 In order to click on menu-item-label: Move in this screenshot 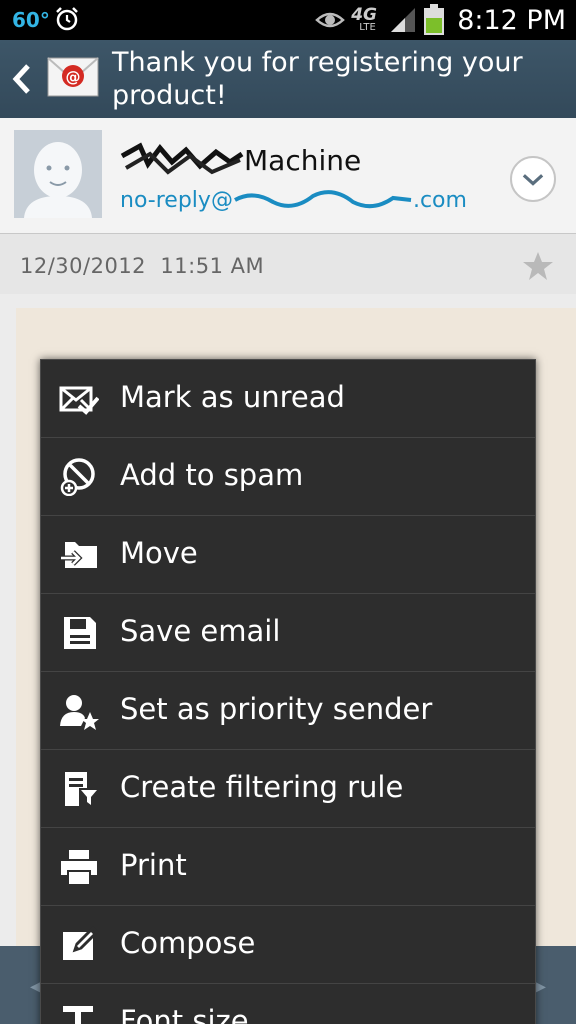, I will do `click(159, 553)`.